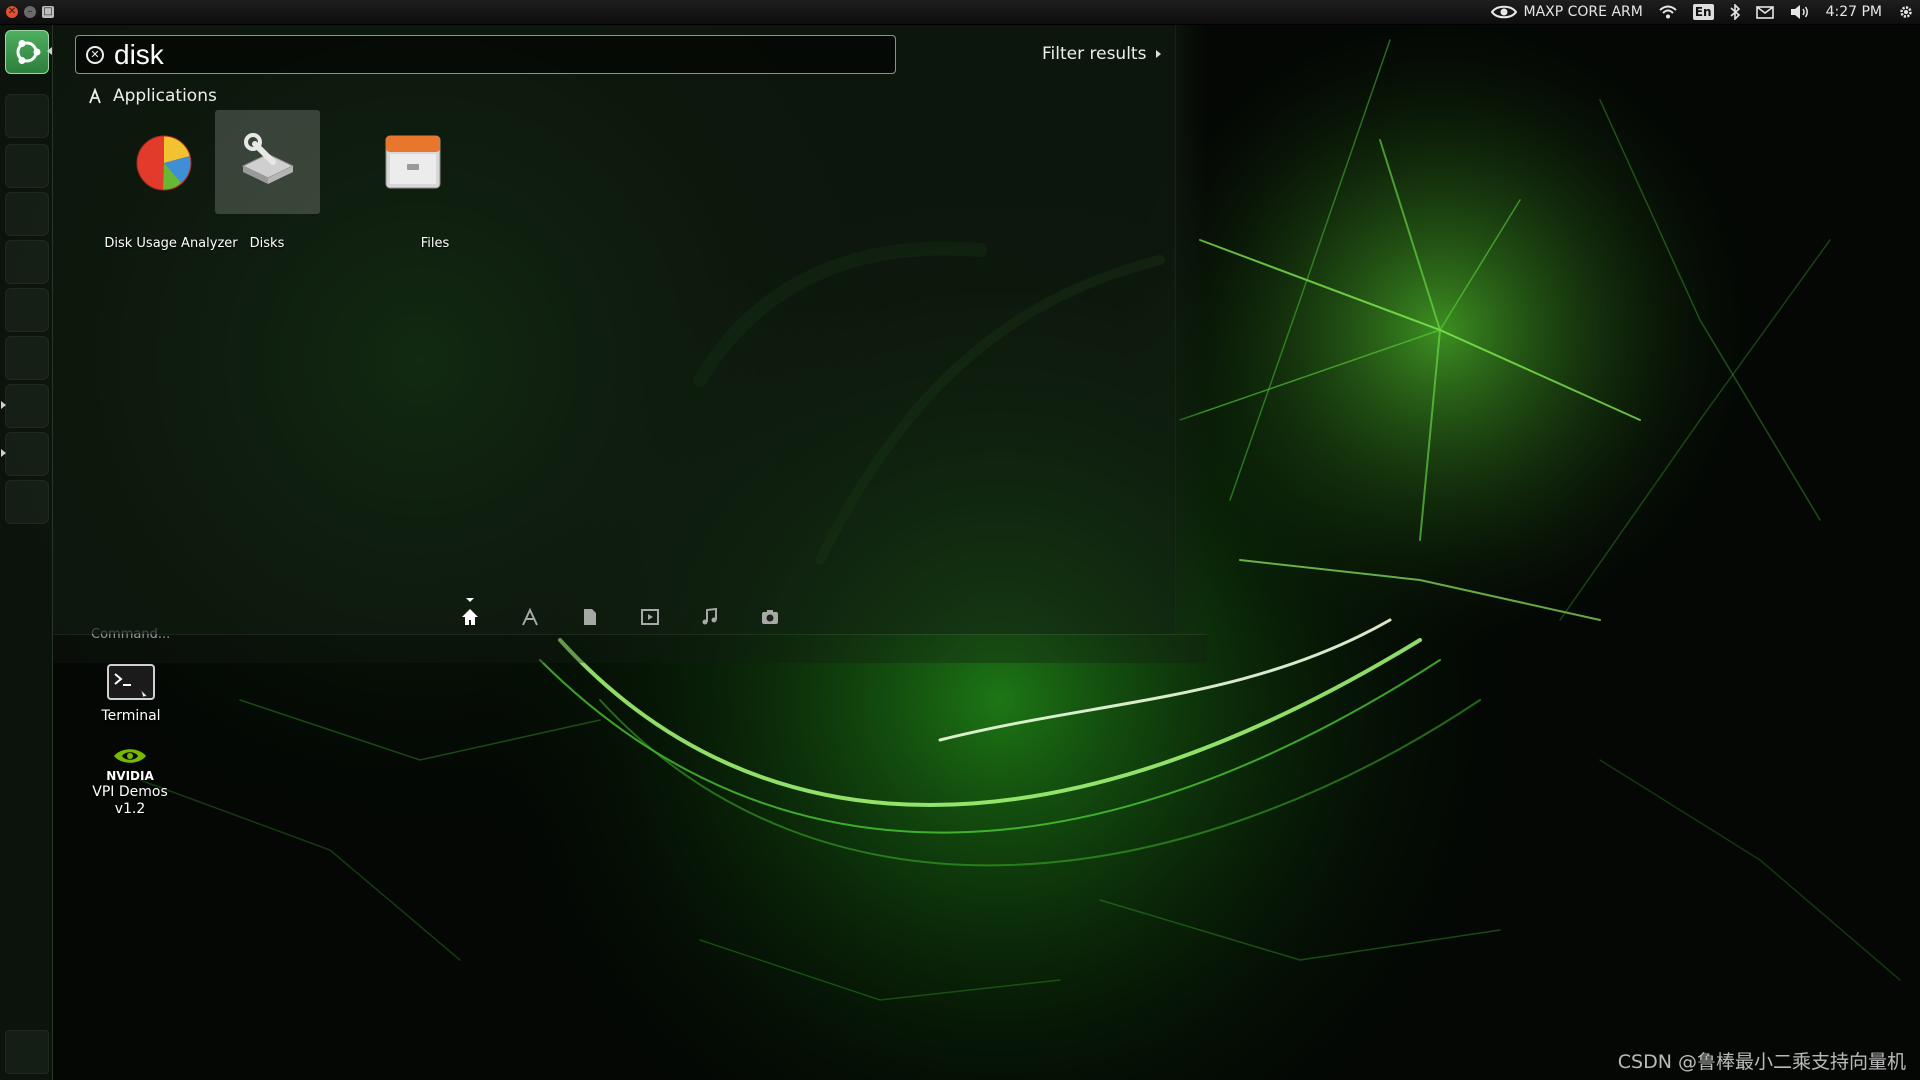  I want to click on launcher-trash-button, so click(27, 1052).